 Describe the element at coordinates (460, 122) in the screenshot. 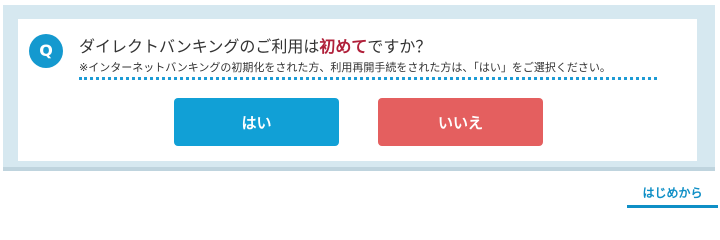

I see `no-button: いいえ` at that location.